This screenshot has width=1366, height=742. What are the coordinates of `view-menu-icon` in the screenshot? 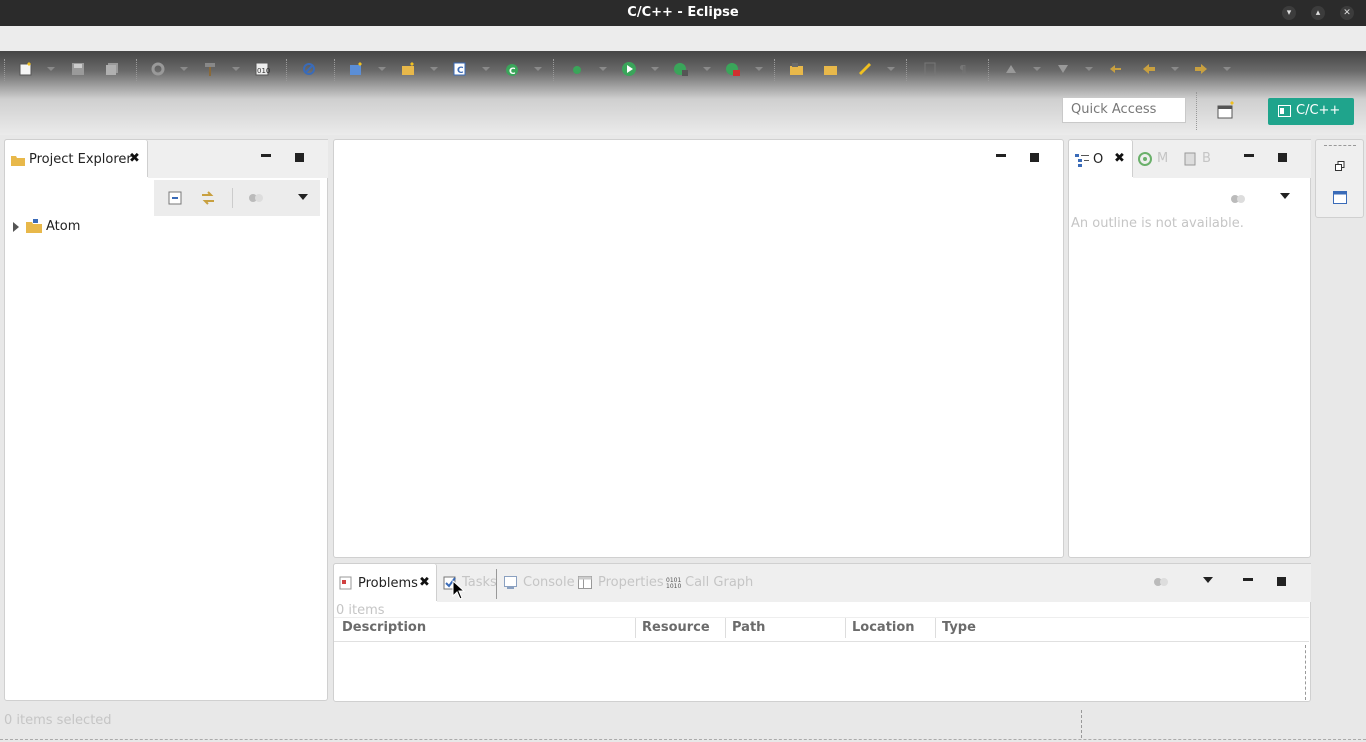 It's located at (303, 197).